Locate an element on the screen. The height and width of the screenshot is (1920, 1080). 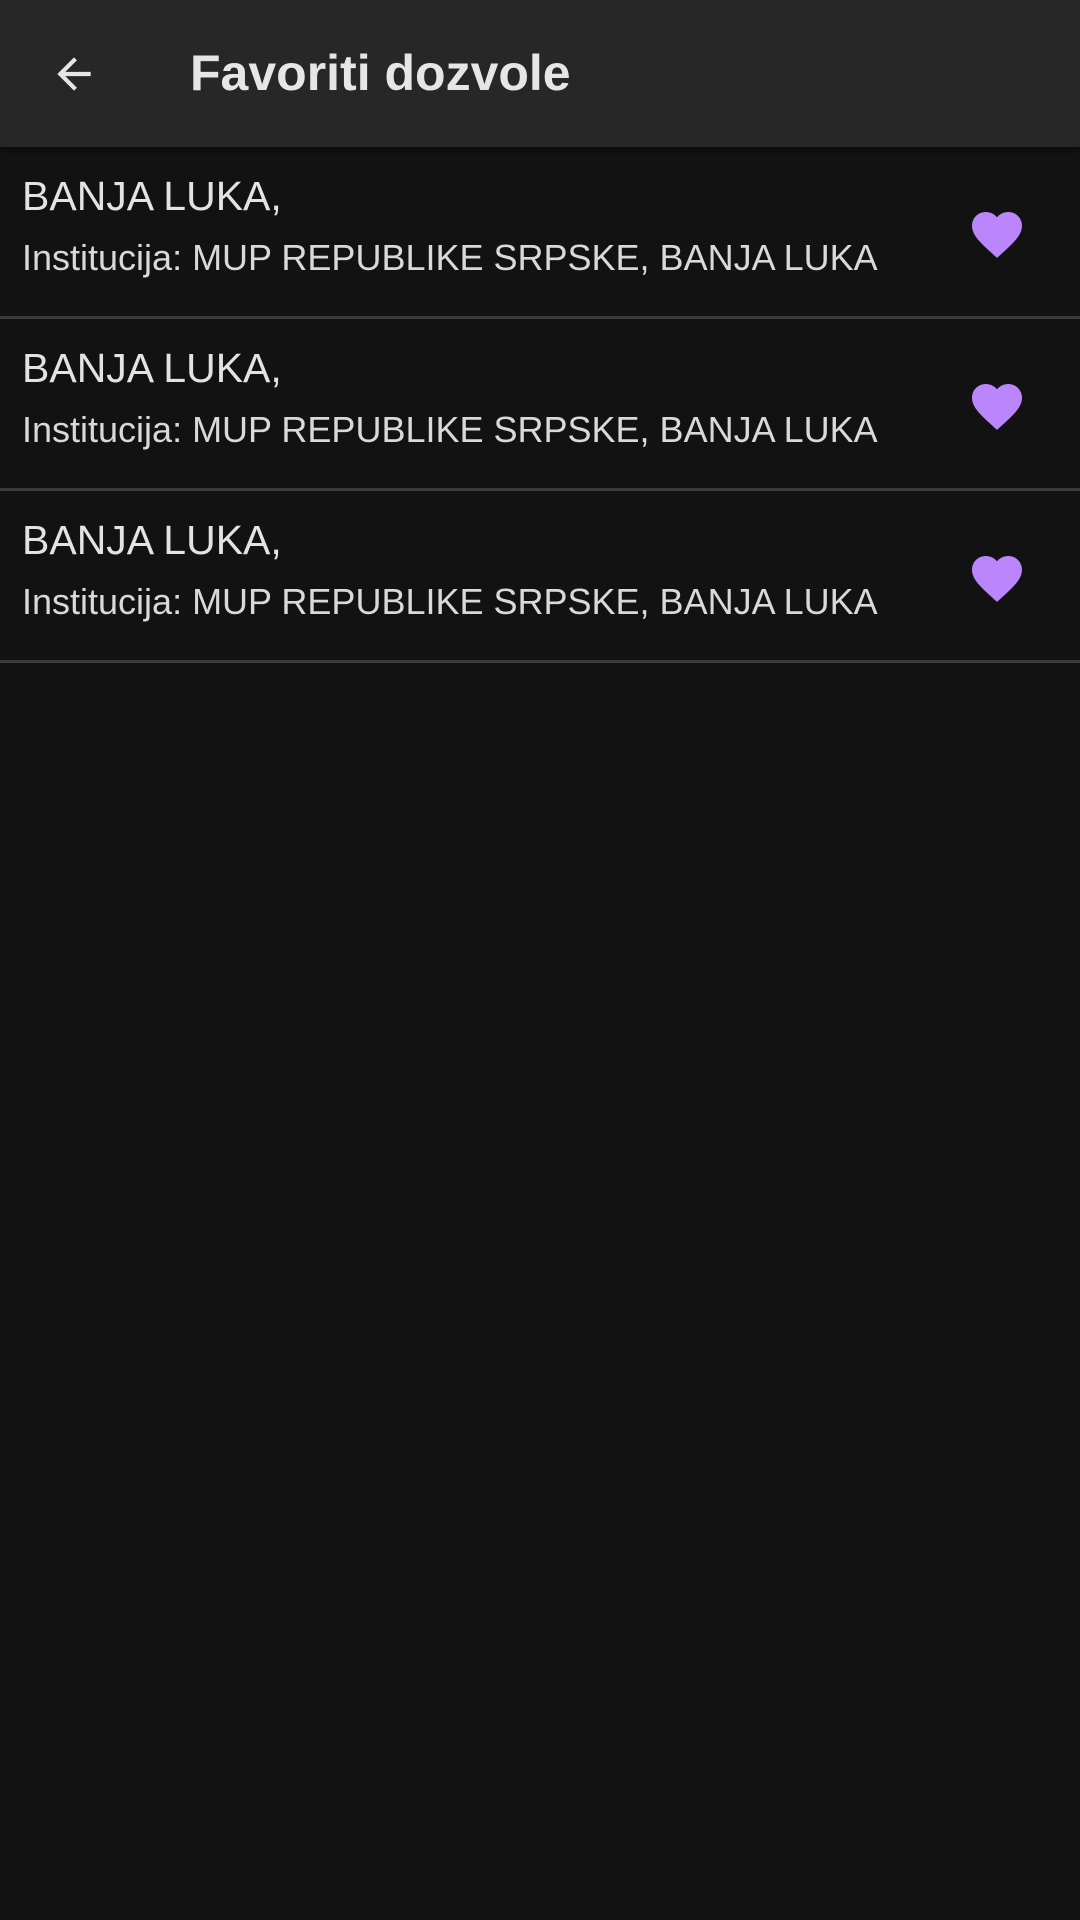
page-title: Favoriti dozvole is located at coordinates (380, 73).